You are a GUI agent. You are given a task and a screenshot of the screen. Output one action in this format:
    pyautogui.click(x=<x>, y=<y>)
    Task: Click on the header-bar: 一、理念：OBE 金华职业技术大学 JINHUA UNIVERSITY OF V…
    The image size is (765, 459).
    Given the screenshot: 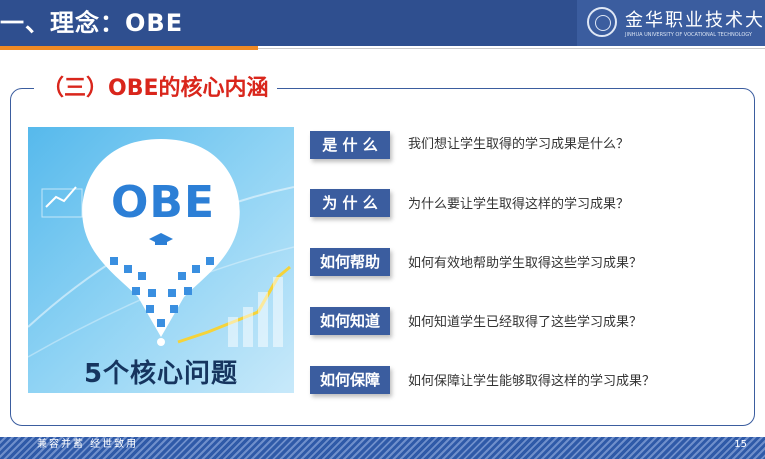 What is the action you would take?
    pyautogui.click(x=382, y=23)
    